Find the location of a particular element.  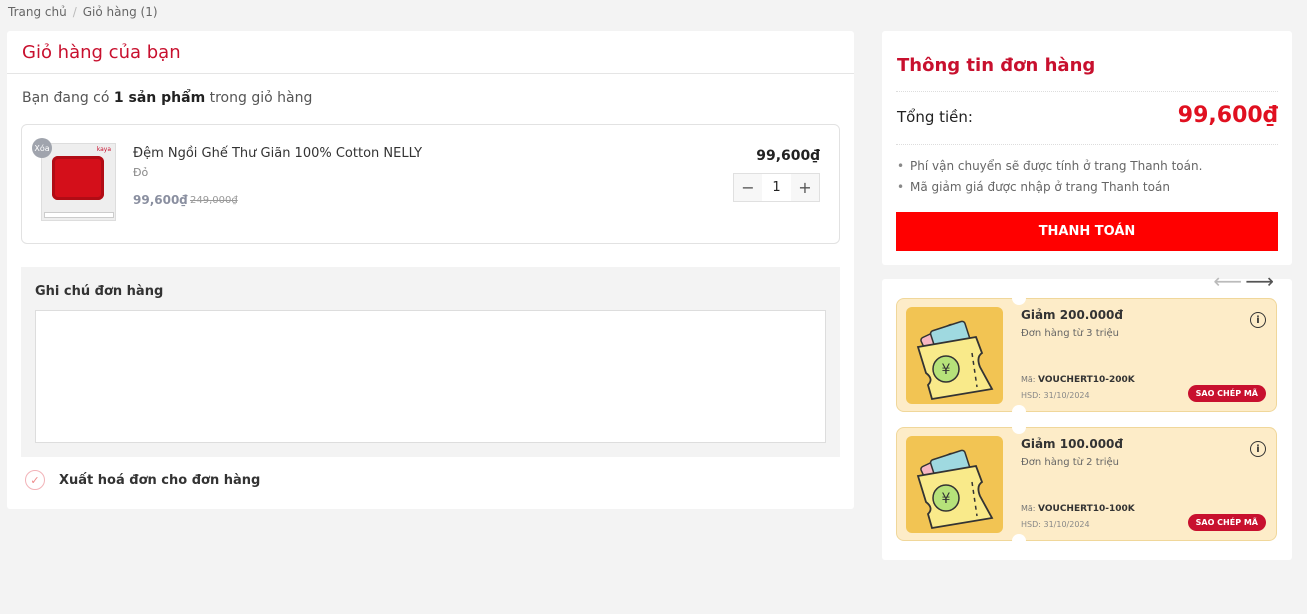

total-value: 99,600₫ is located at coordinates (1227, 115).